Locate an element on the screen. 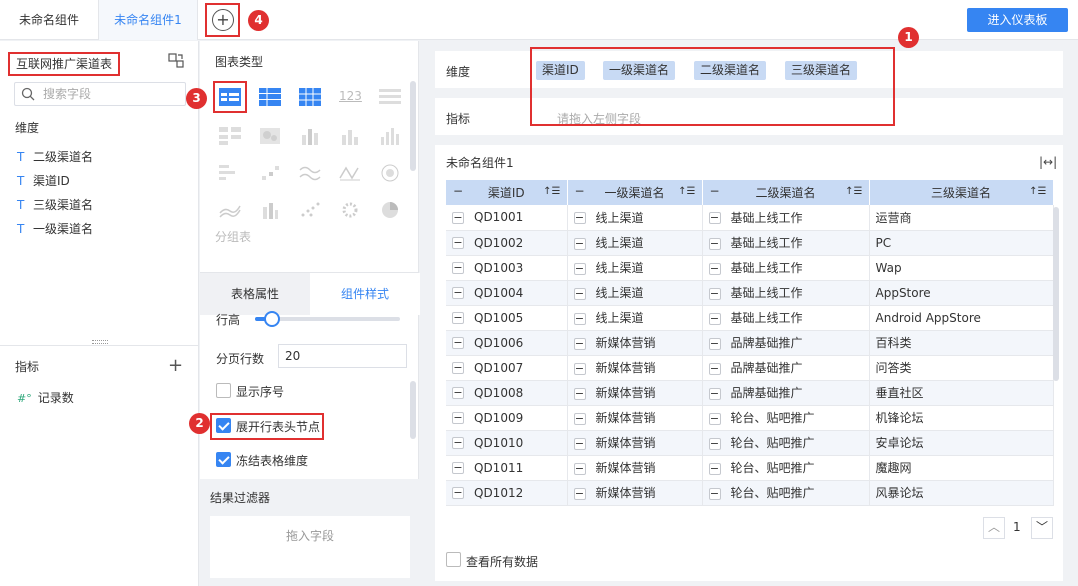 This screenshot has height=586, width=1078. kpi-number-icon: 123 is located at coordinates (350, 98).